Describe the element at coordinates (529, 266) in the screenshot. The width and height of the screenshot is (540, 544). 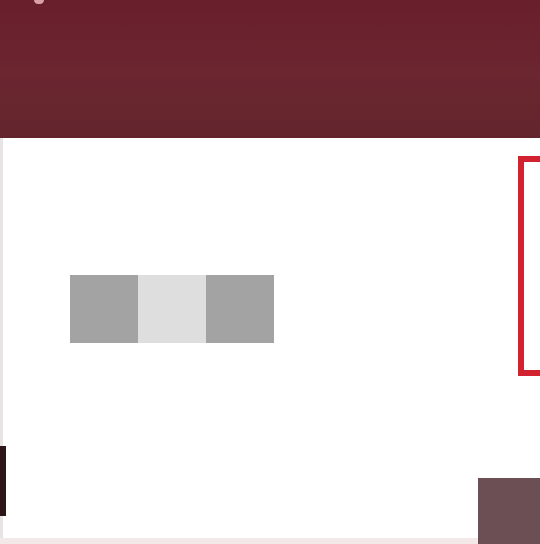
I see `highlight-frame` at that location.